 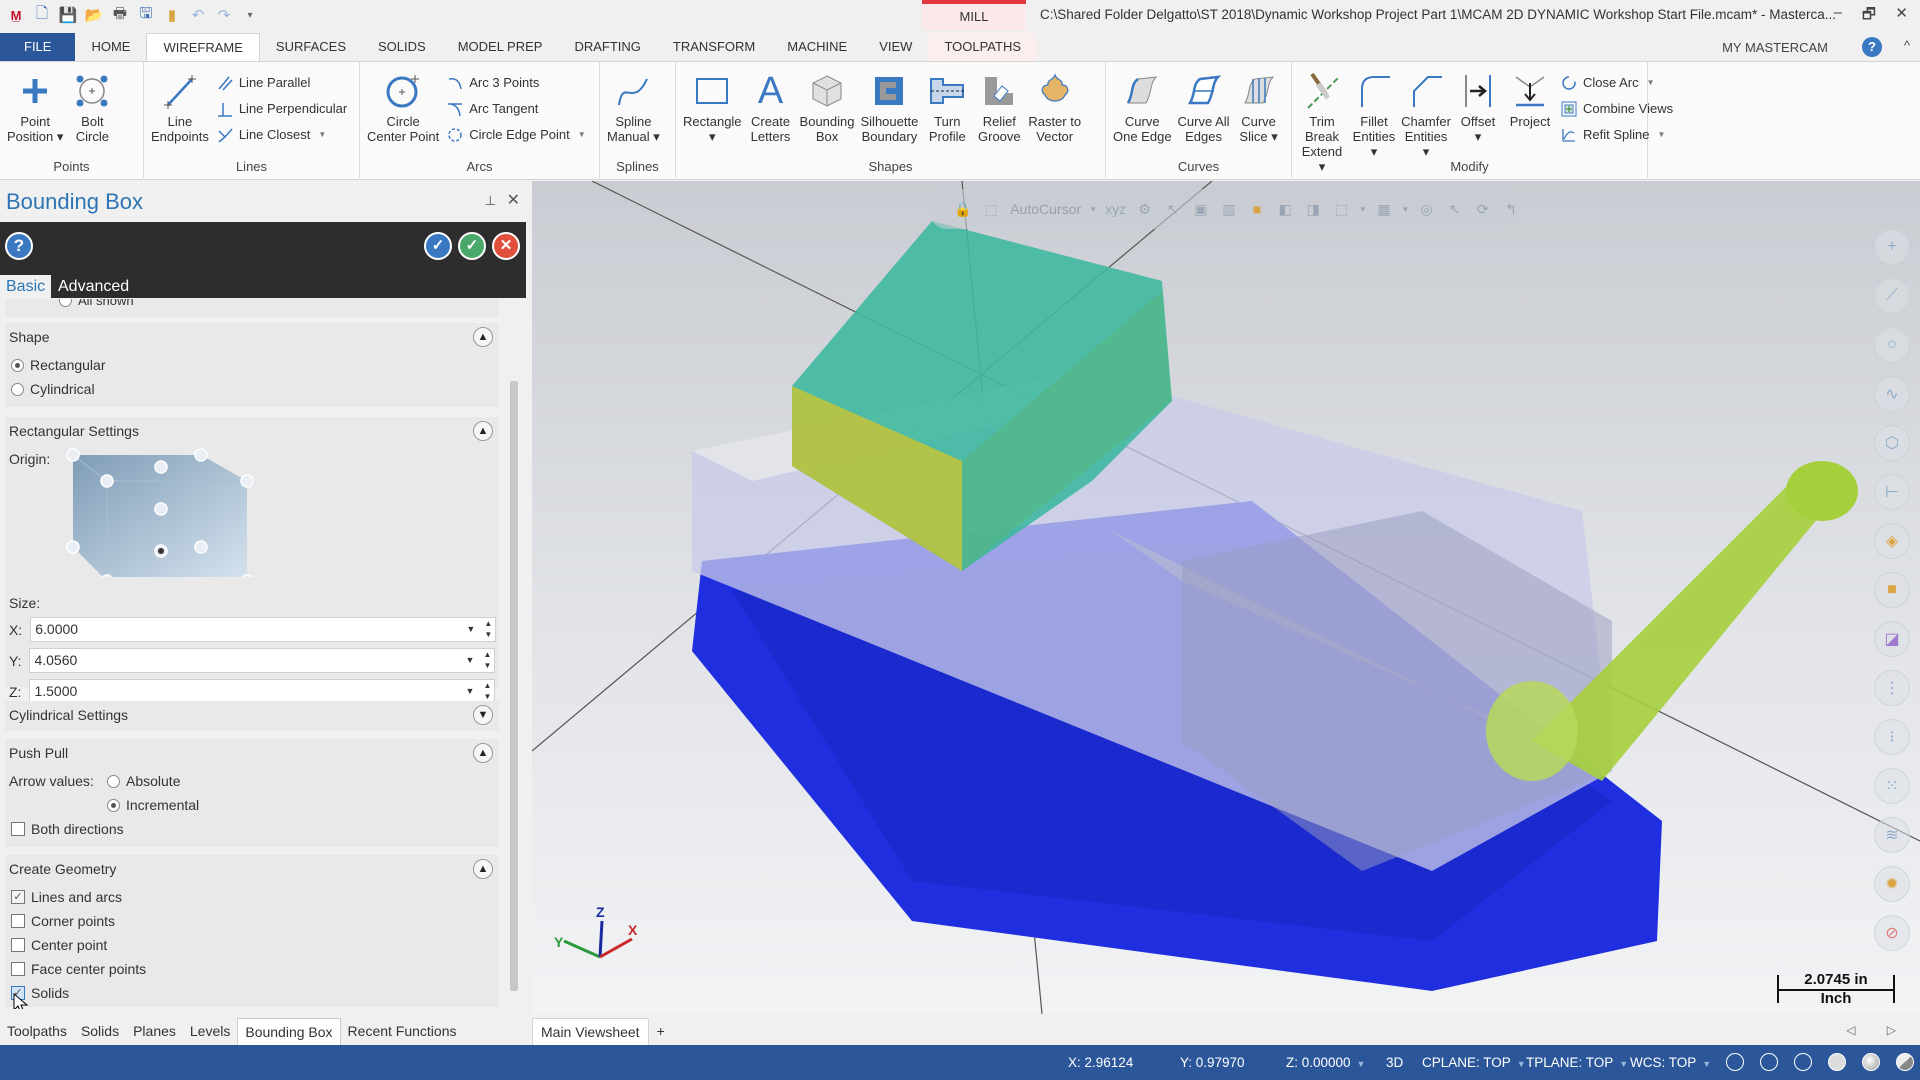 What do you see at coordinates (895, 47) in the screenshot?
I see `tab-view: VIEW` at bounding box center [895, 47].